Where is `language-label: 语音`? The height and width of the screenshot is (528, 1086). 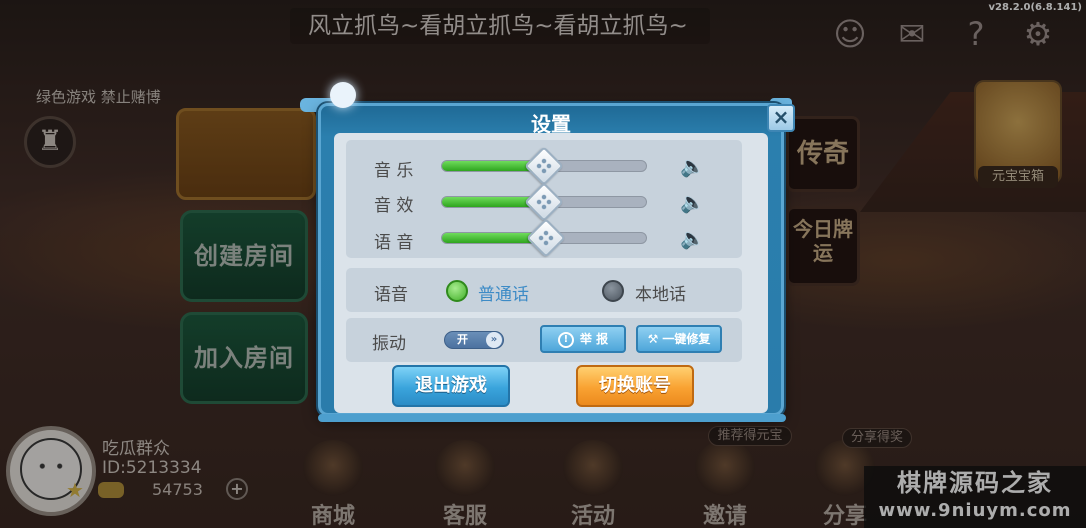 language-label: 语音 is located at coordinates (391, 295).